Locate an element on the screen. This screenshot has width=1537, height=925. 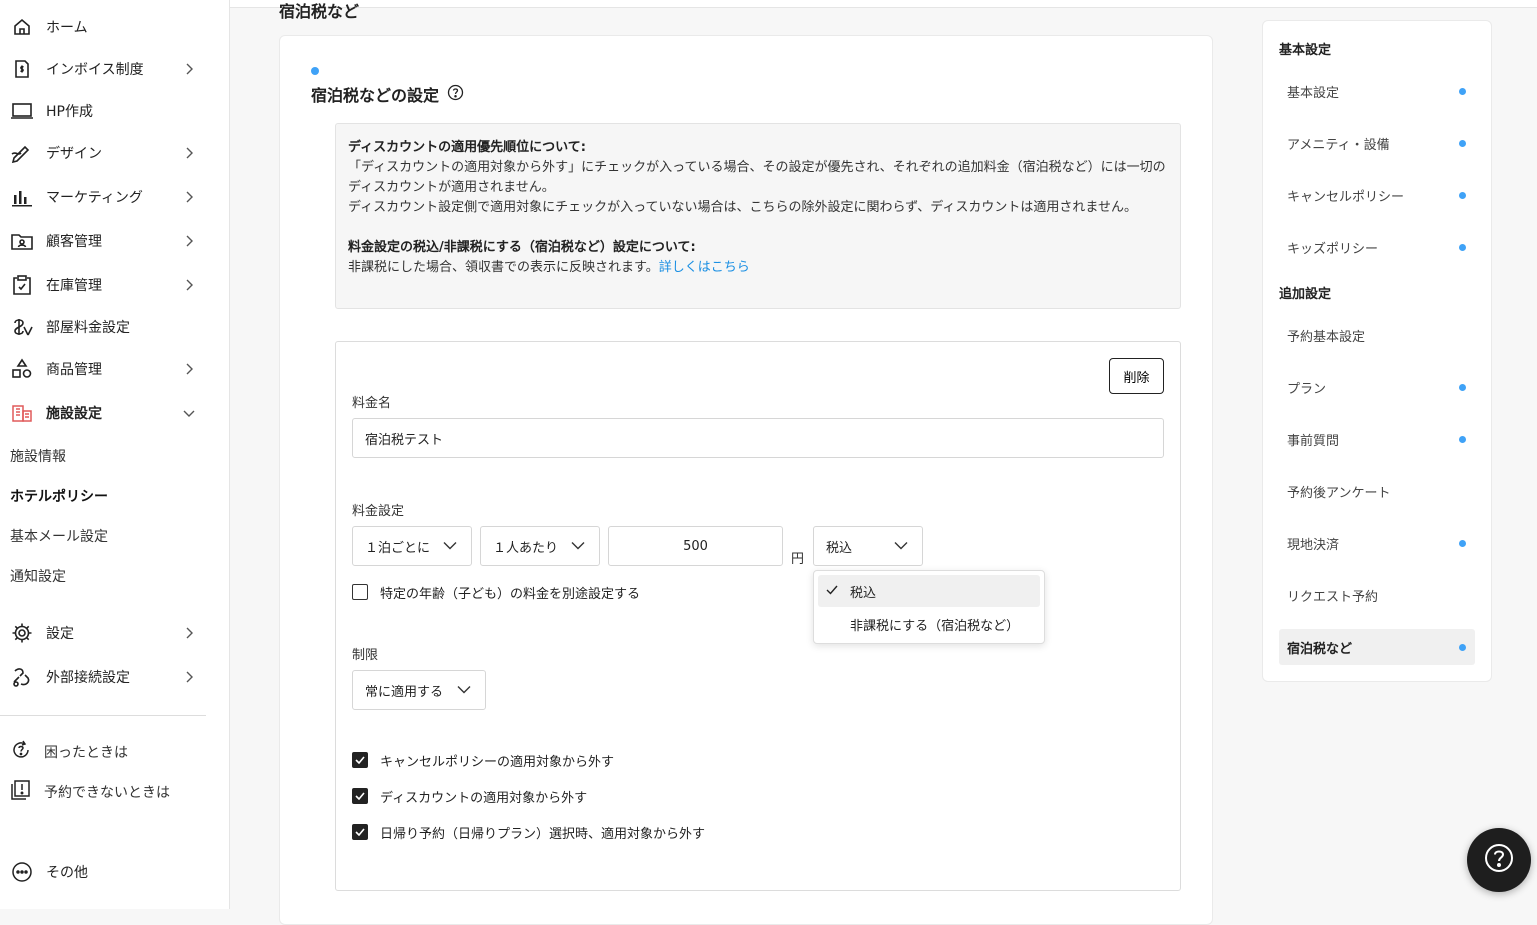
sidebar-item-room-rates: 部屋料金設定 is located at coordinates (103, 327).